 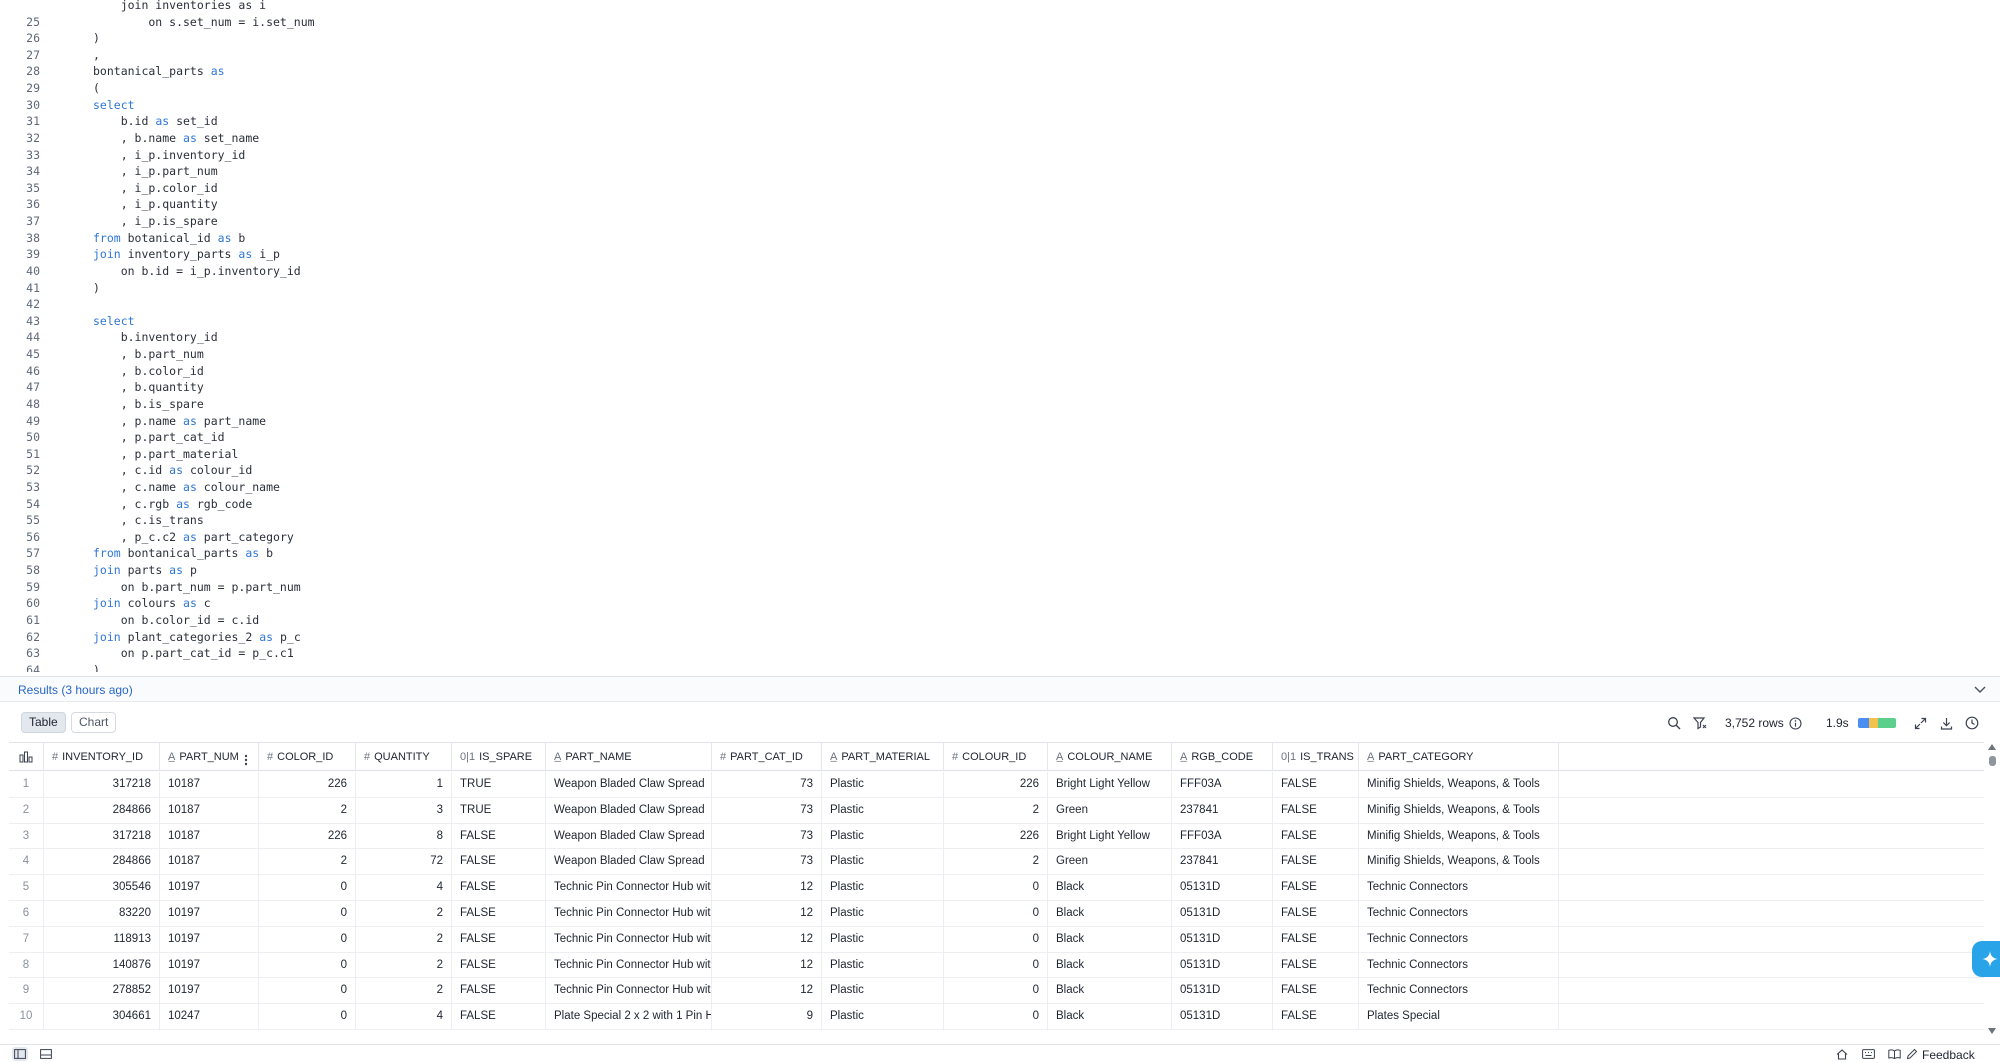 What do you see at coordinates (767, 836) in the screenshot?
I see `table-cell: 73` at bounding box center [767, 836].